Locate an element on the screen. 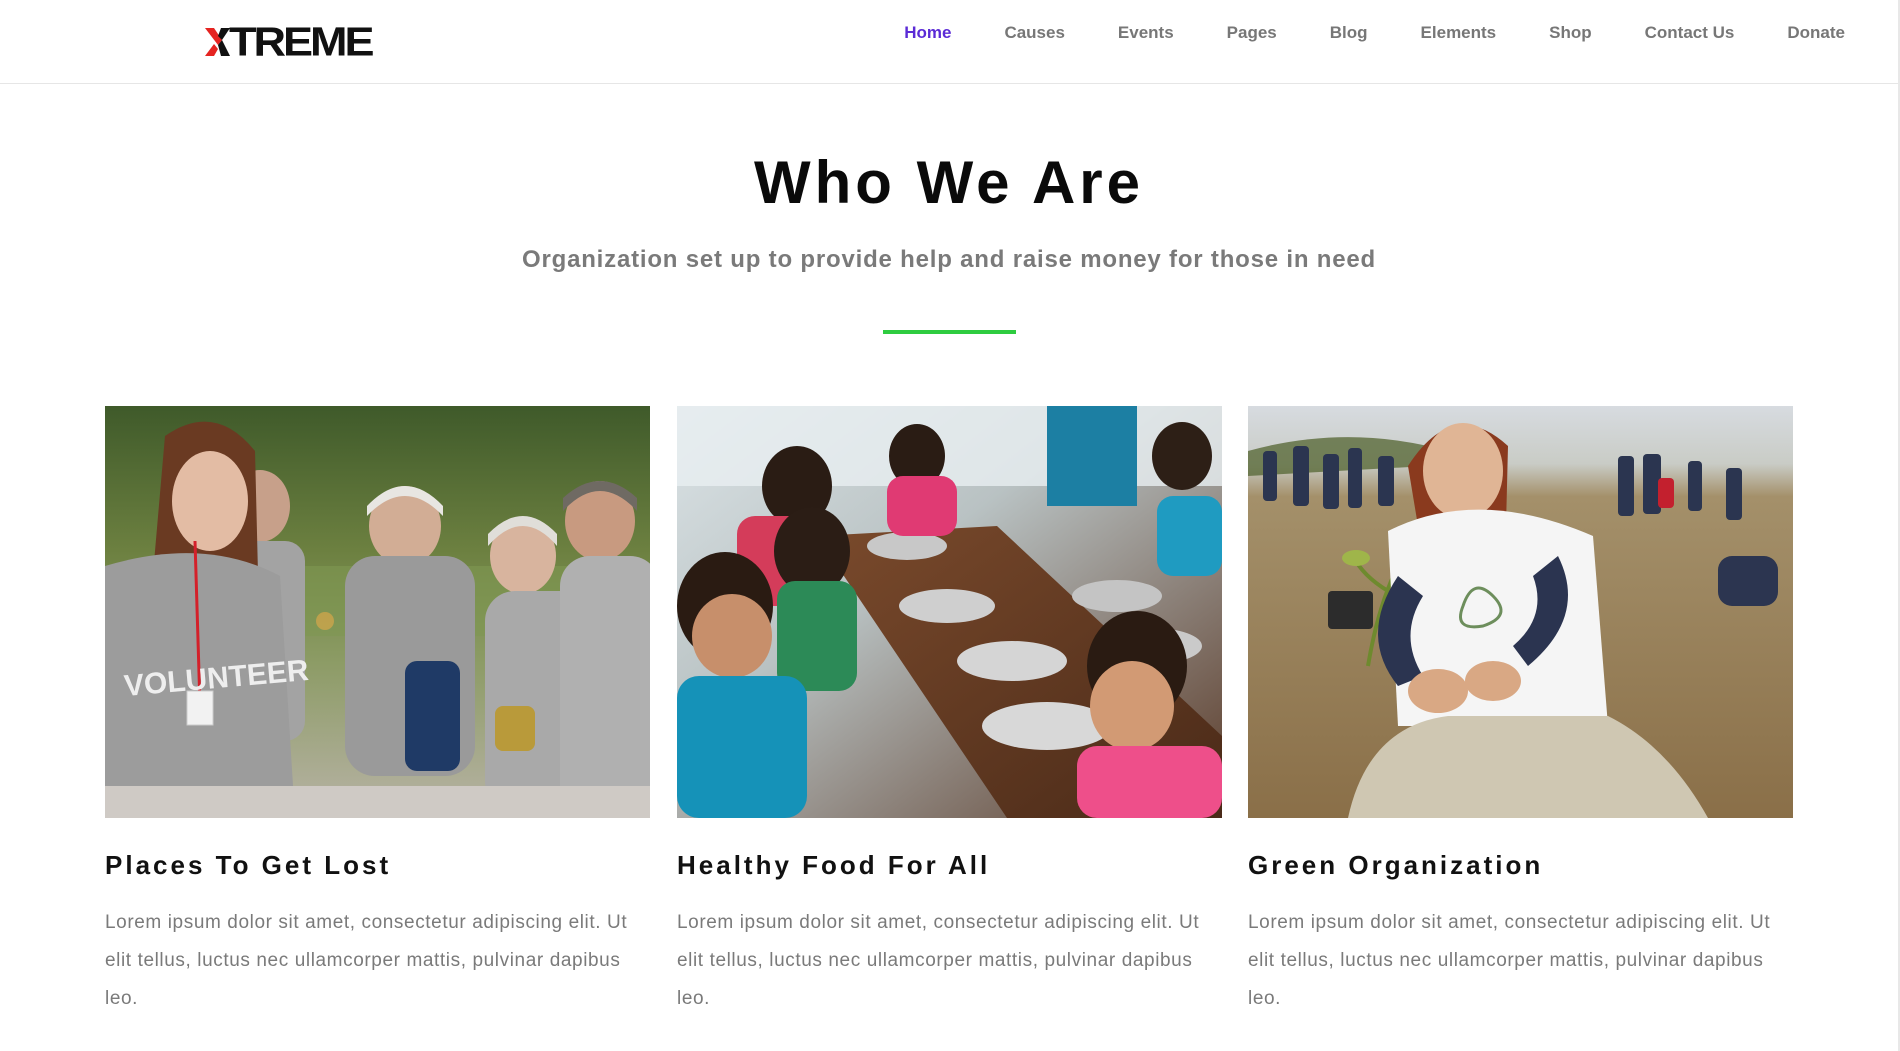  green-divider is located at coordinates (949, 332).